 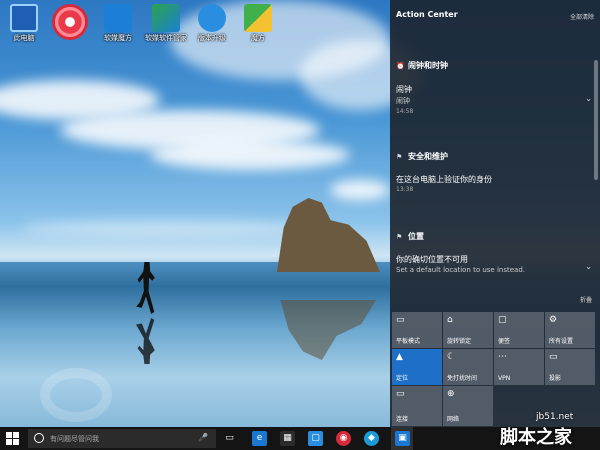 I want to click on tile-vpn: ⋯ VPN, so click(x=519, y=367).